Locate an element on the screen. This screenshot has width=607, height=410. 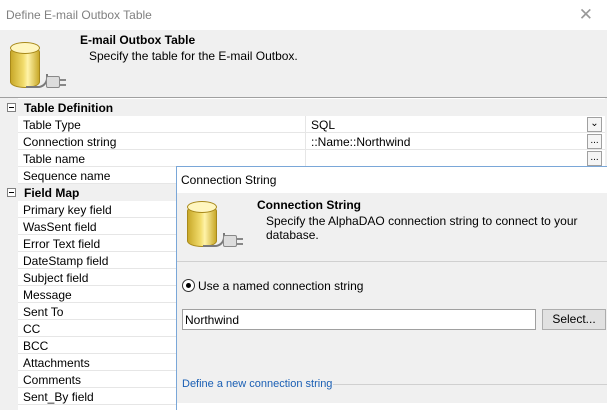
header-title: E-mail Outbox Table is located at coordinates (138, 40).